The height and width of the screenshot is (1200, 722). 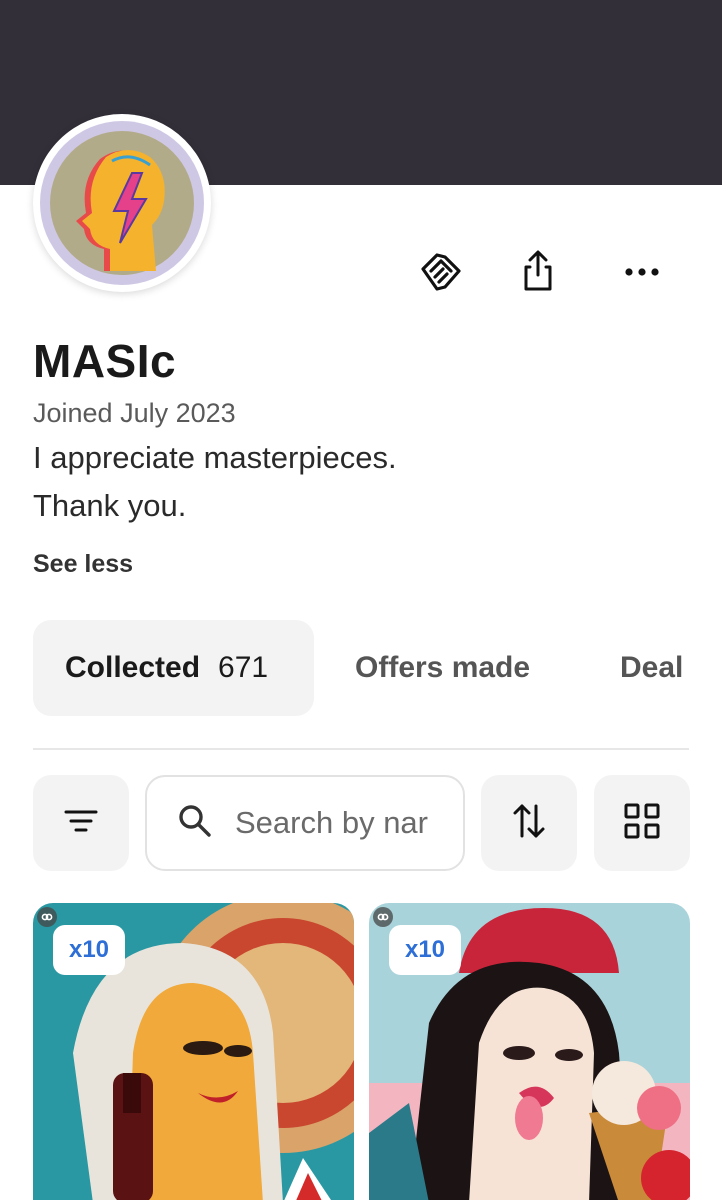 I want to click on tab-offers-made: Offers made, so click(x=442, y=668).